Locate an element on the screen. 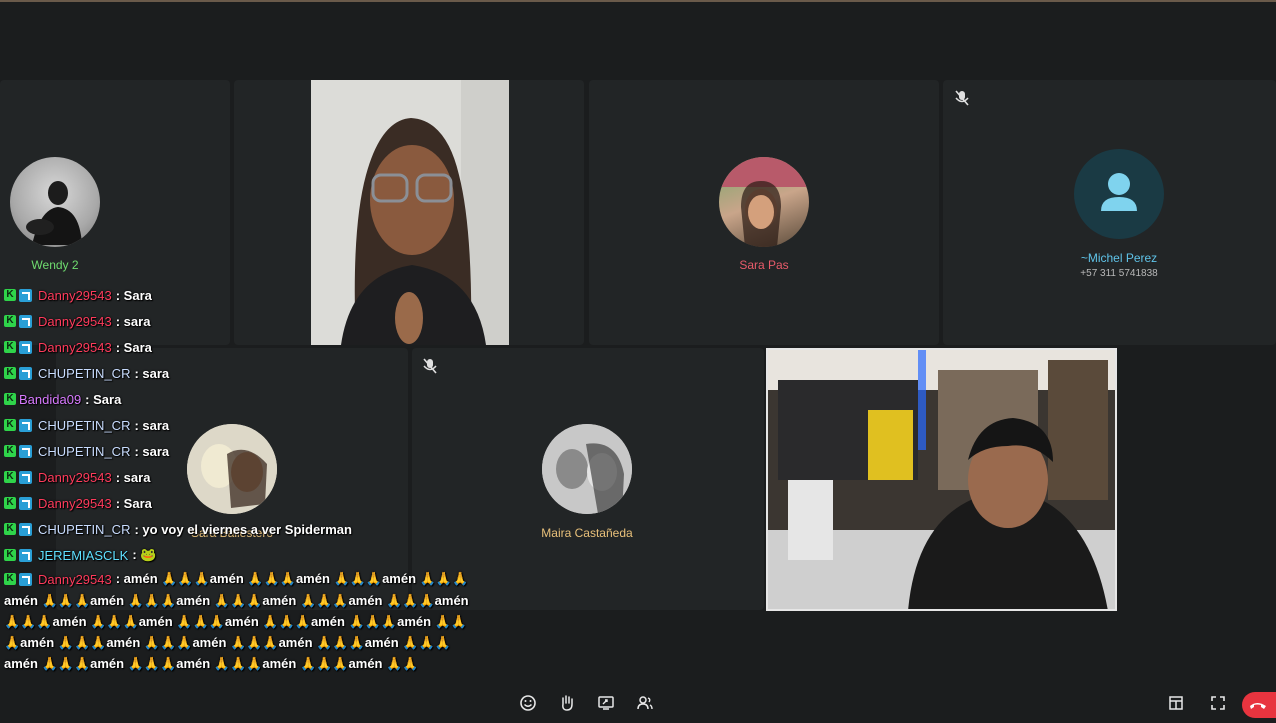 The width and height of the screenshot is (1276, 723). avatar-wendy is located at coordinates (55, 202).